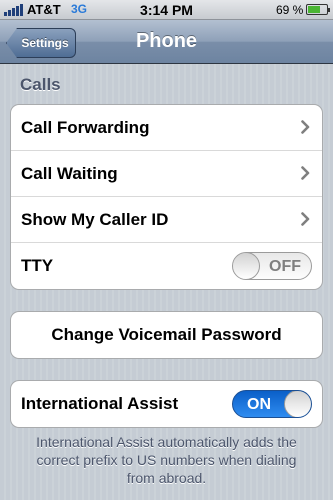  What do you see at coordinates (166, 174) in the screenshot?
I see `call-waiting-row: Call Waiting` at bounding box center [166, 174].